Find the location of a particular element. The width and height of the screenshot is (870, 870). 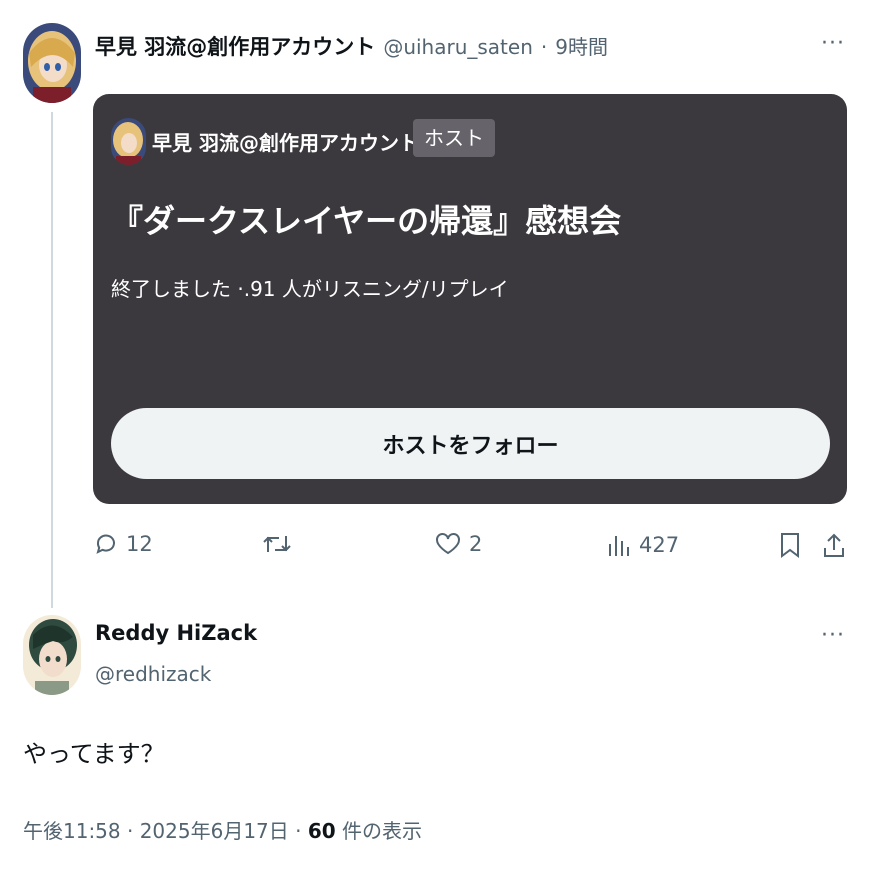

view-count: 427 is located at coordinates (659, 545).